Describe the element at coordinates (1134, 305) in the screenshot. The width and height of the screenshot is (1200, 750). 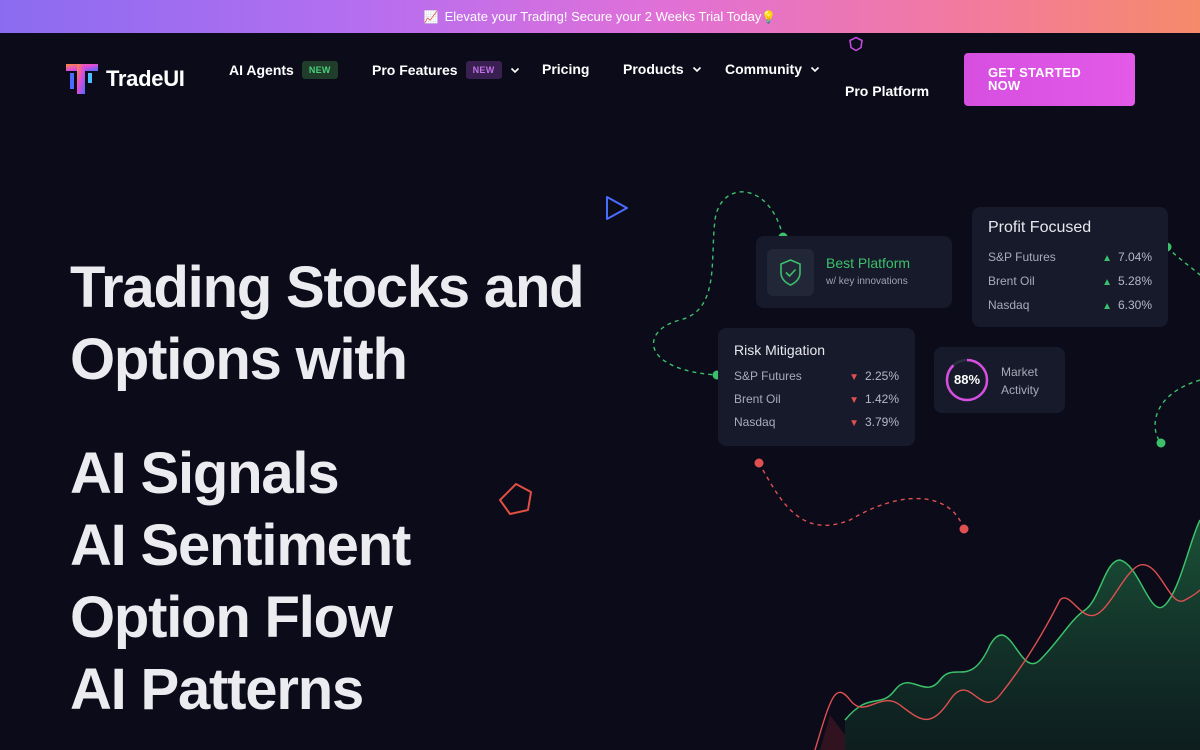
I see `ticker-change: 6.30%` at that location.